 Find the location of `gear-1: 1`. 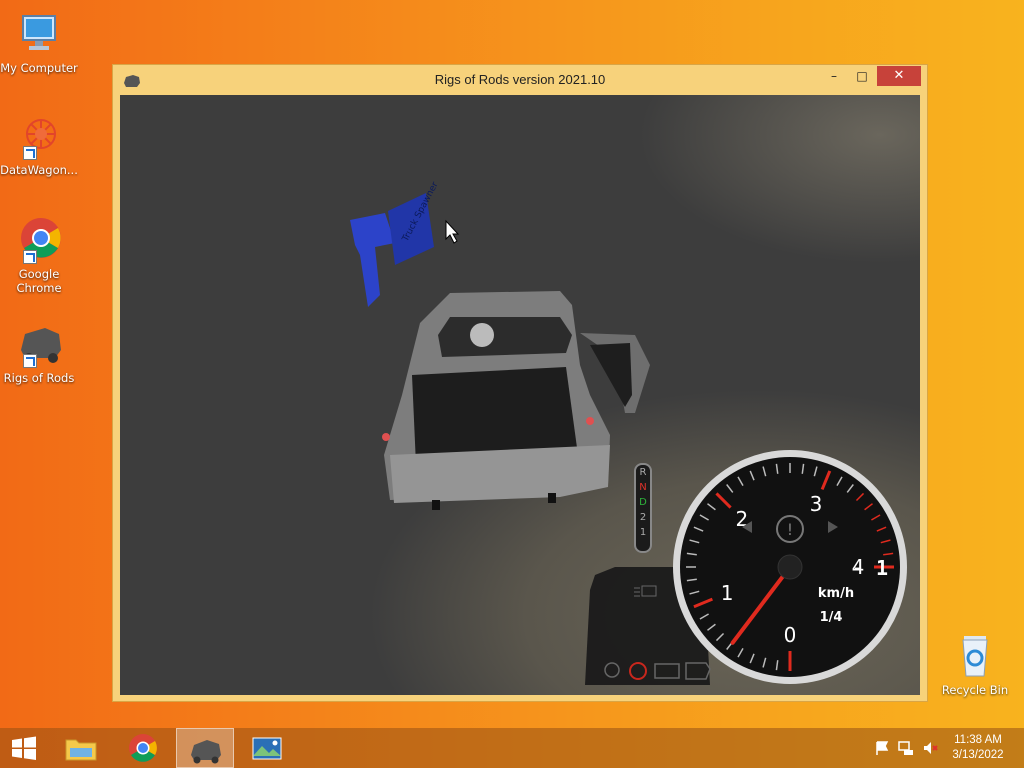

gear-1: 1 is located at coordinates (643, 532).